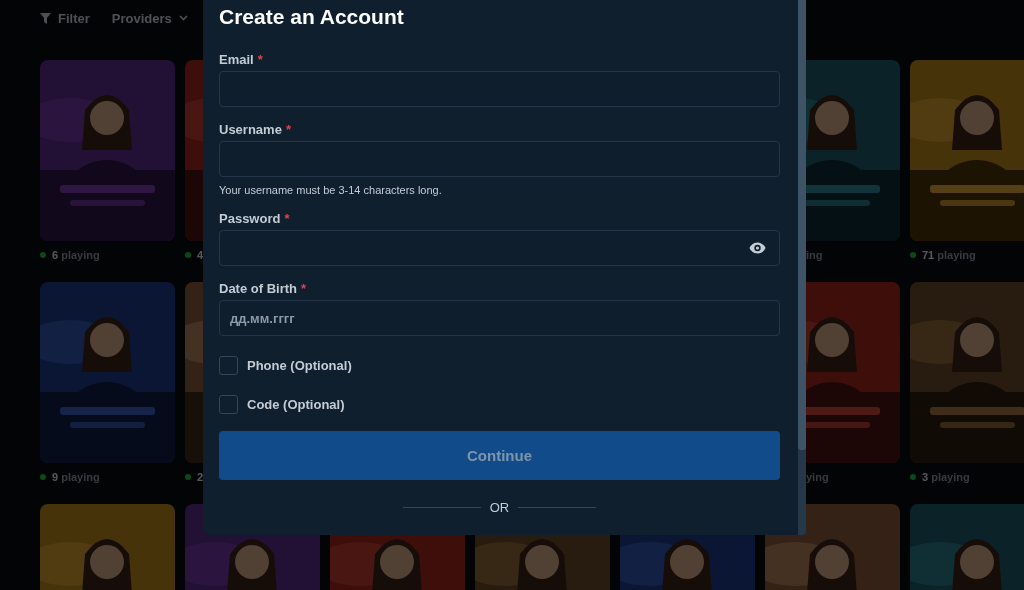 The height and width of the screenshot is (590, 1024). I want to click on field-label: Date of Birth, so click(258, 289).